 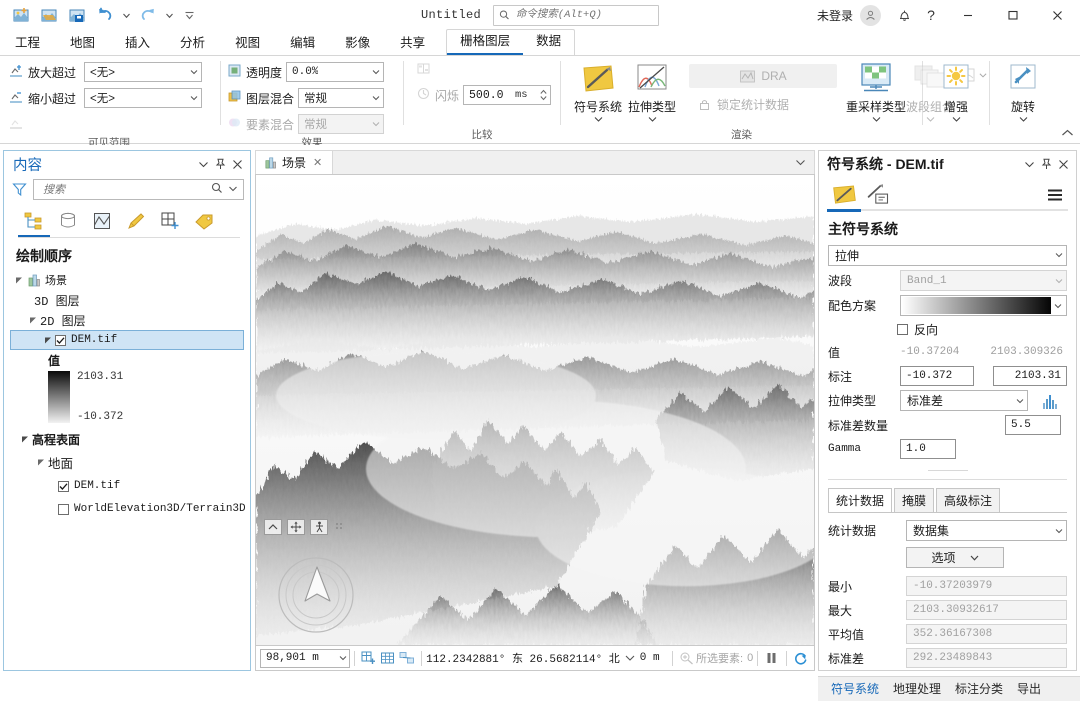 I want to click on transparency-combo: 0.0%, so click(x=335, y=72).